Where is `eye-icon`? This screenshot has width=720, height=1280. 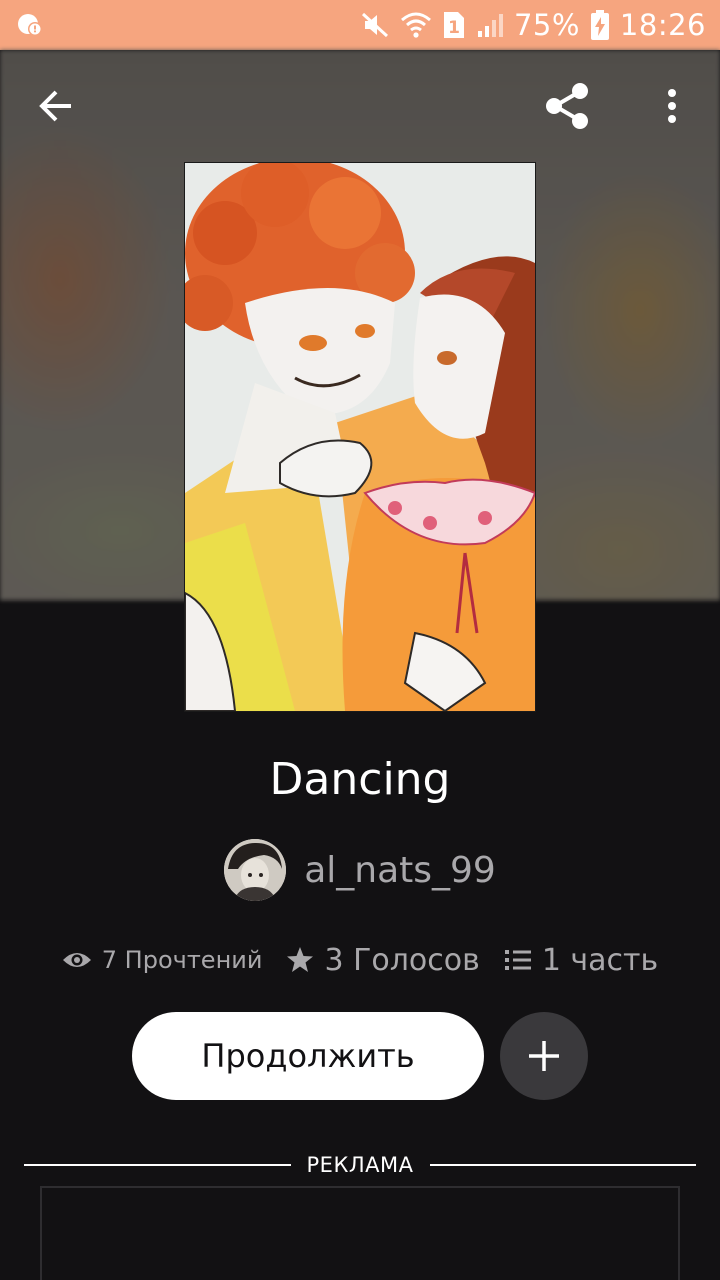 eye-icon is located at coordinates (76, 960).